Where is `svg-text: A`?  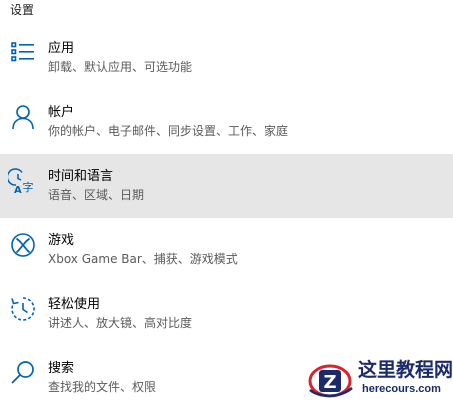 svg-text: A is located at coordinates (18, 190).